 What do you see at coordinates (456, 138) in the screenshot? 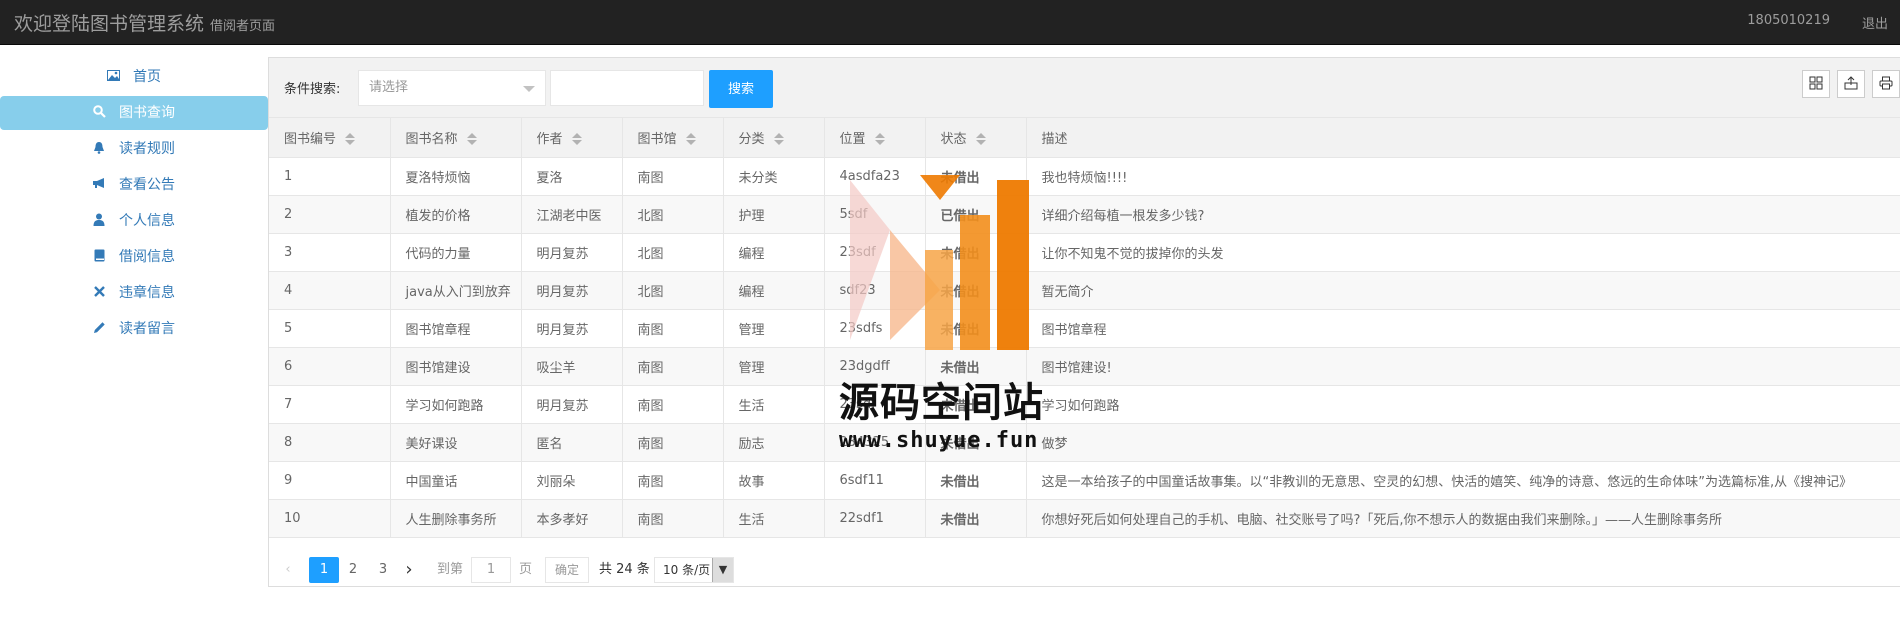
I see `column-header: 图书名称` at bounding box center [456, 138].